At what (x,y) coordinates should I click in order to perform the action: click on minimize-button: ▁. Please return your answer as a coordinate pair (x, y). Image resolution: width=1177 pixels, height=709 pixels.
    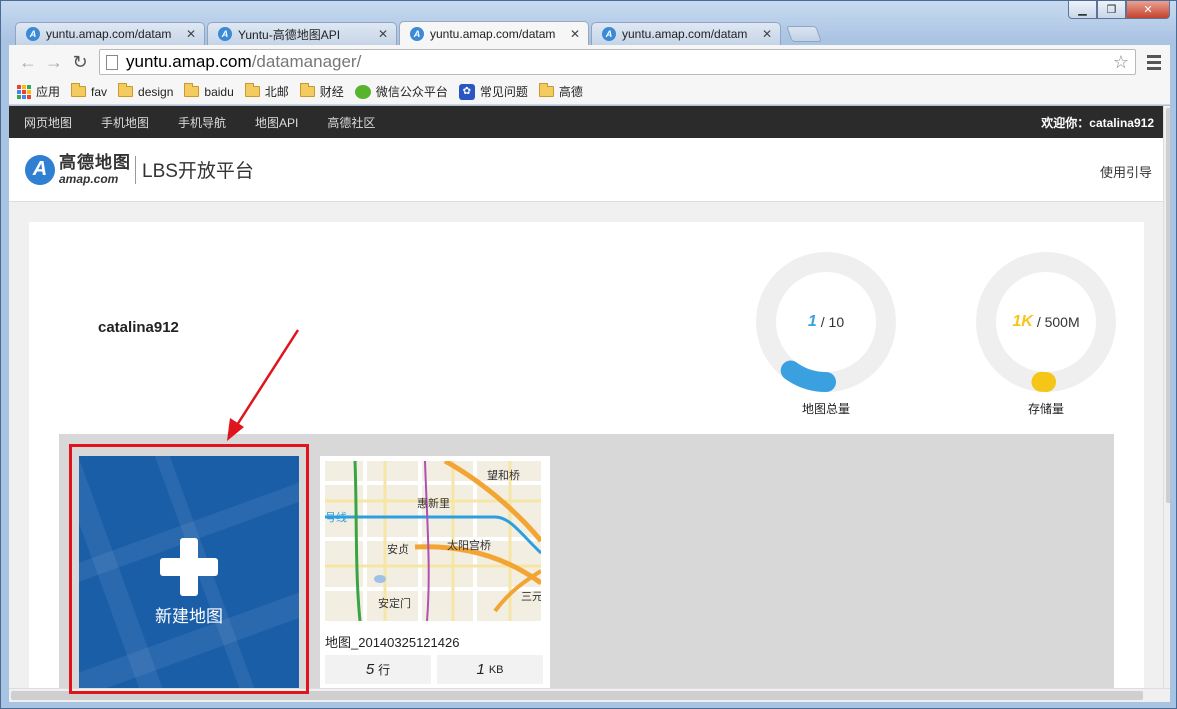
    Looking at the image, I should click on (1082, 10).